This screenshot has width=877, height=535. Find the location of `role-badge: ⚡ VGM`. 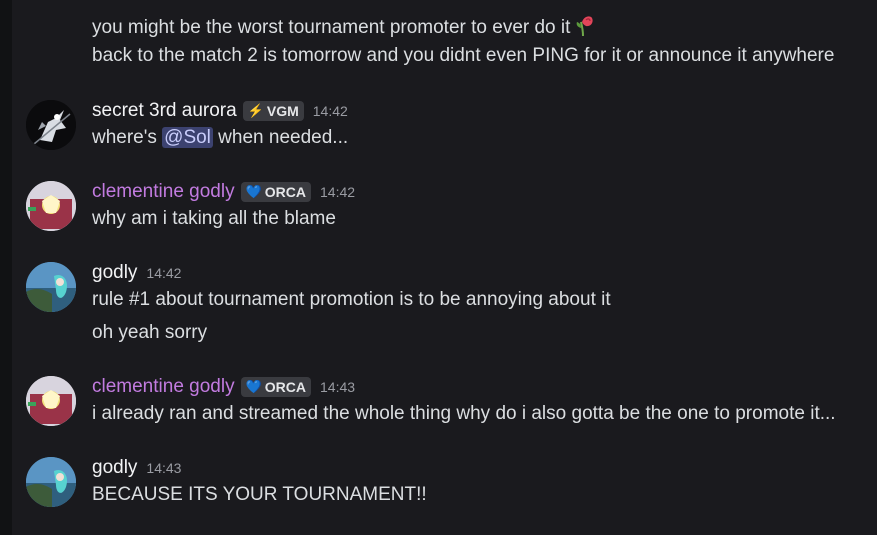

role-badge: ⚡ VGM is located at coordinates (273, 111).